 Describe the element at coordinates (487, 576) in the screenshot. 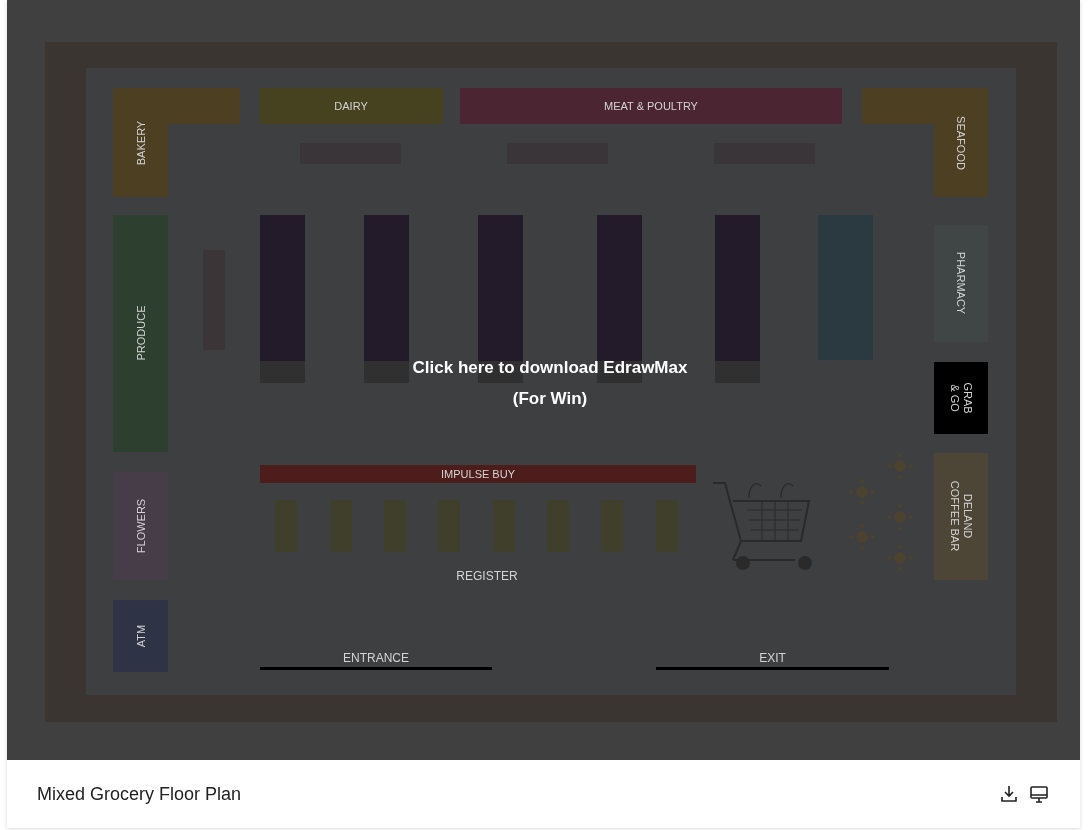

I see `register-label: REGISTER` at that location.